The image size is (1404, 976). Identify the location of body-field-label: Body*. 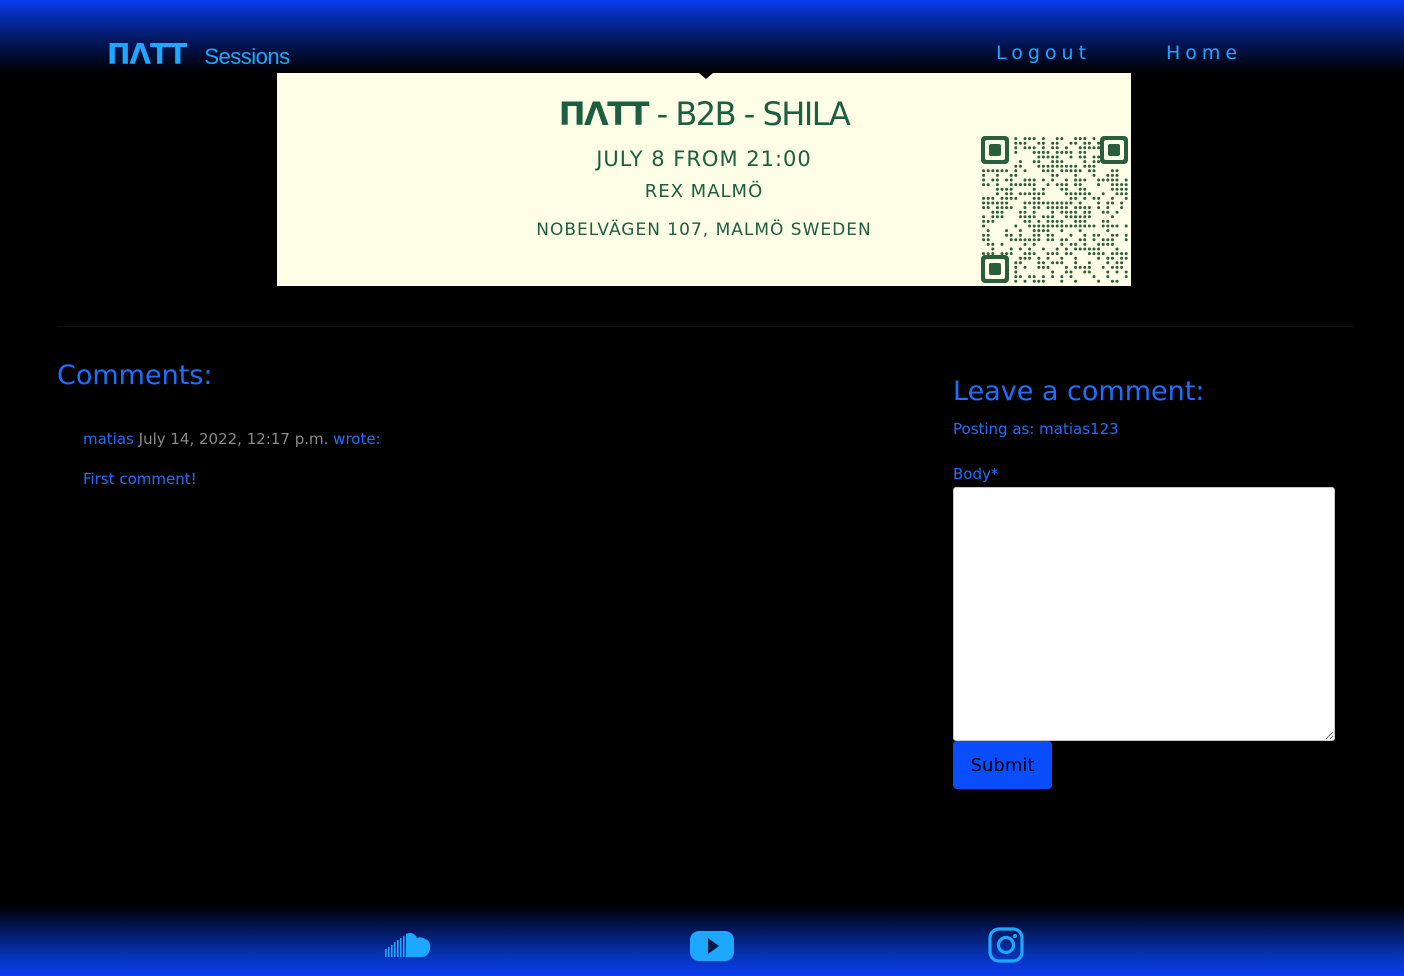
(976, 474).